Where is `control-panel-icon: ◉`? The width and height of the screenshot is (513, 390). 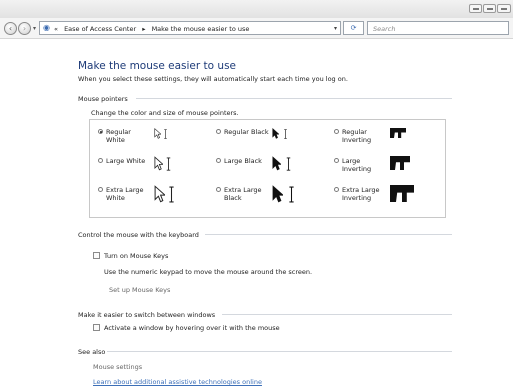 control-panel-icon: ◉ is located at coordinates (46, 27).